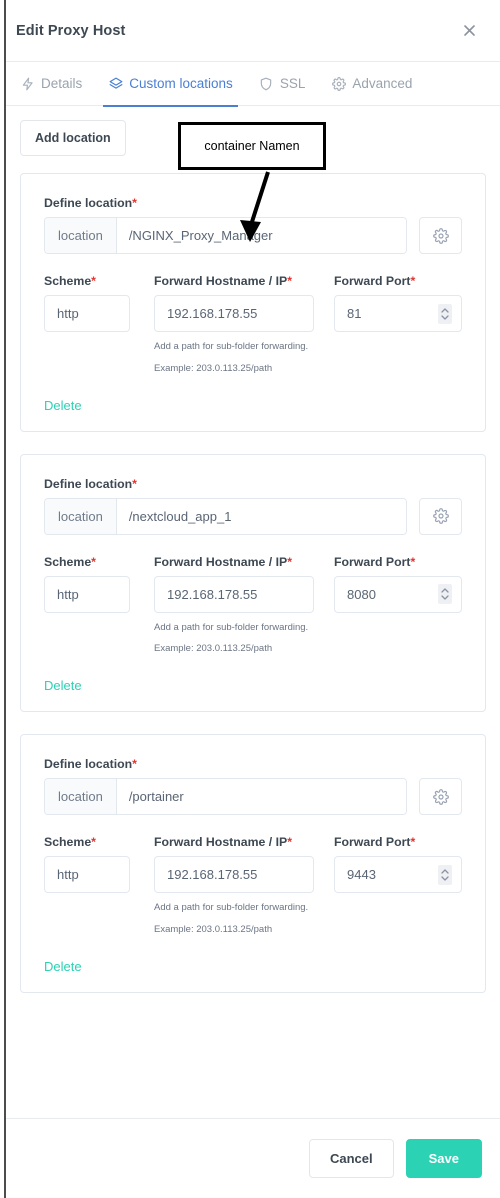 The image size is (500, 1198). Describe the element at coordinates (252, 146) in the screenshot. I see `annotation-callout: container Namen` at that location.